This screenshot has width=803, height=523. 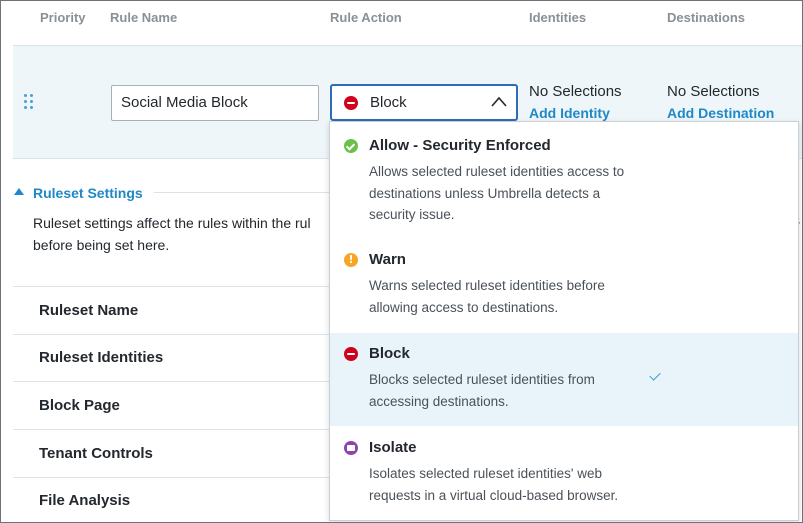 I want to click on settings-item-tenant-controls: Tenant Controls, so click(x=96, y=453).